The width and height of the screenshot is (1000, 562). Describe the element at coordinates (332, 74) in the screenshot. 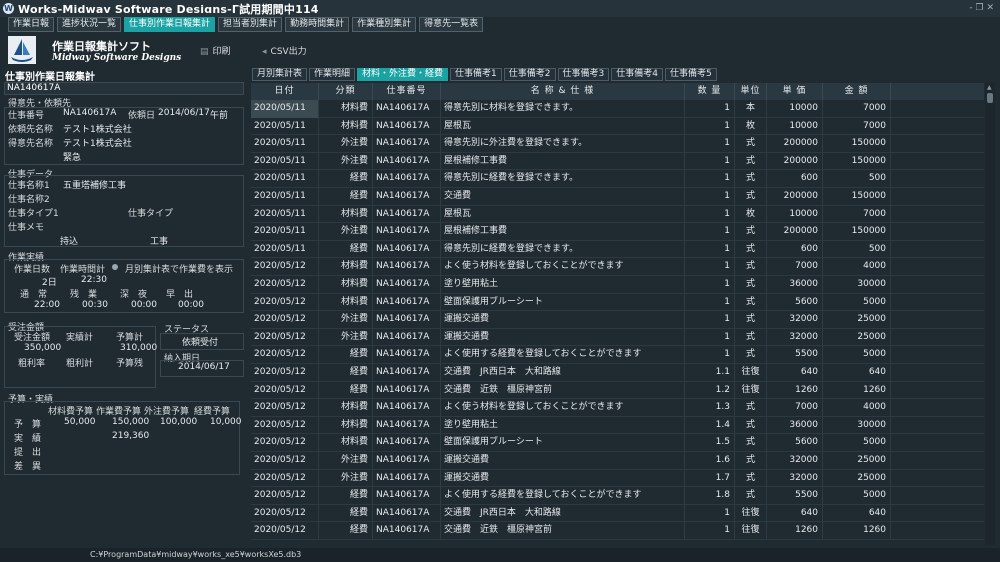

I see `tab-1: 作業明細` at that location.